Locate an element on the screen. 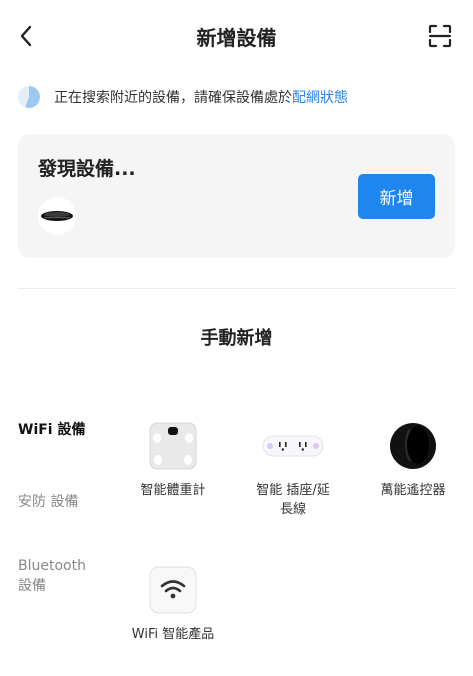 The image size is (473, 676). remote-icon is located at coordinates (413, 446).